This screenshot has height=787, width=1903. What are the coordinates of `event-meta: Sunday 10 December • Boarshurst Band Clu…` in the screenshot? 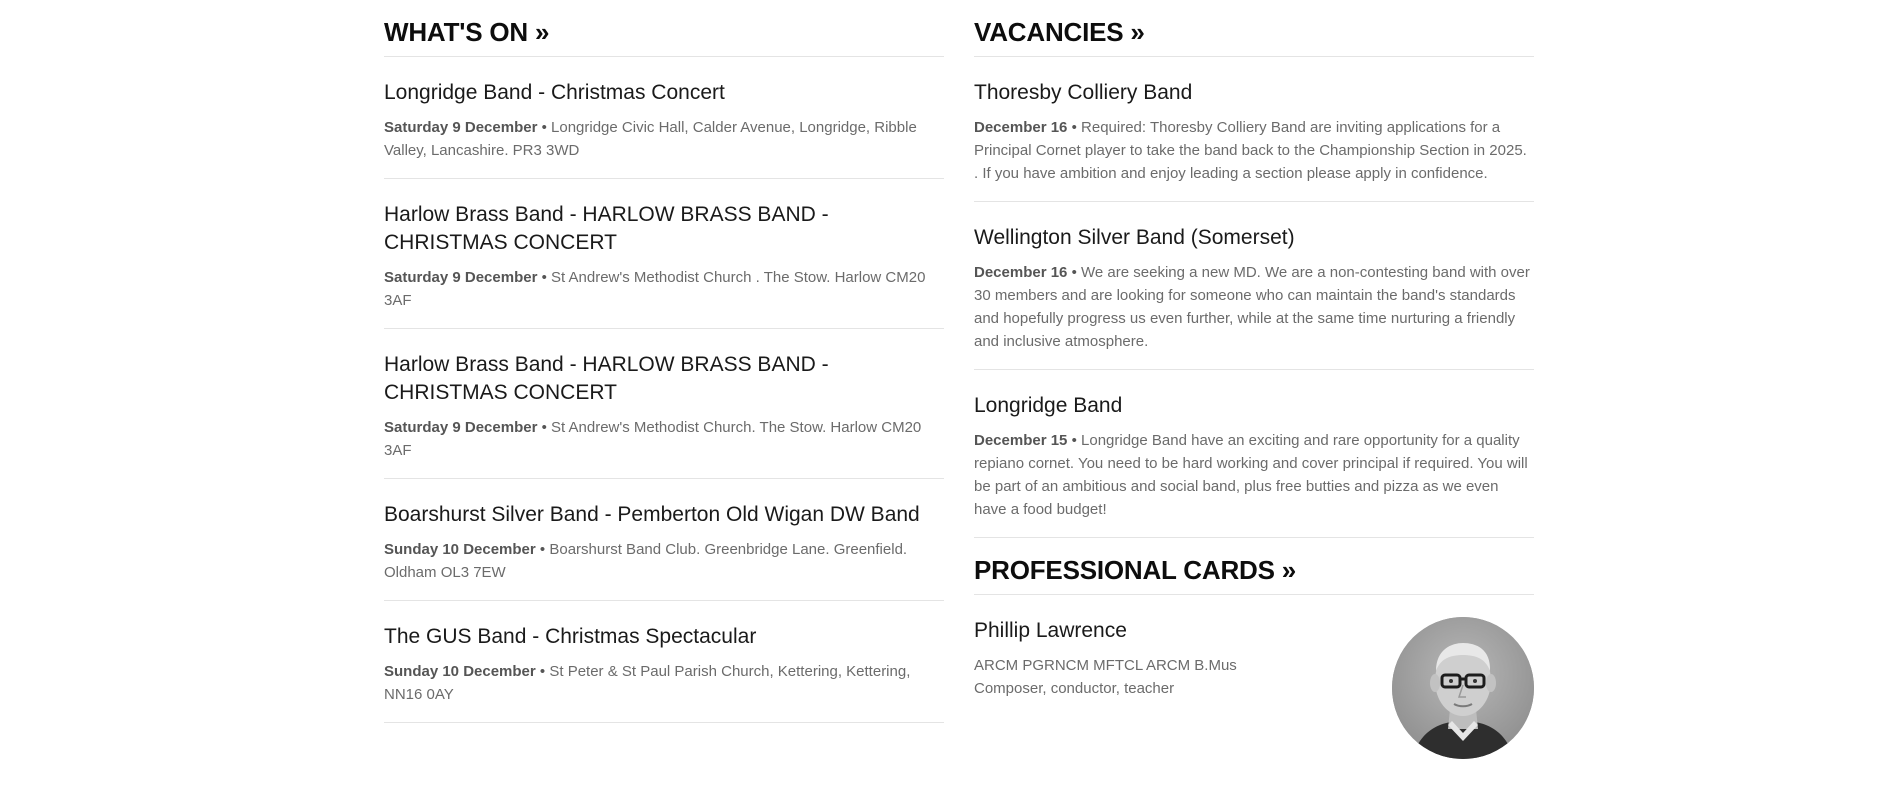 It's located at (664, 561).